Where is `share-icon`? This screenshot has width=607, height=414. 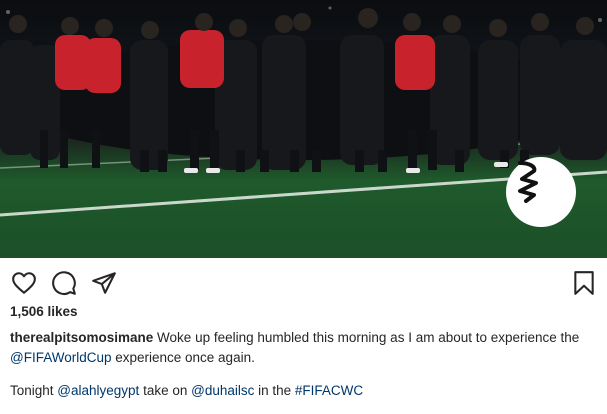
share-icon is located at coordinates (104, 283).